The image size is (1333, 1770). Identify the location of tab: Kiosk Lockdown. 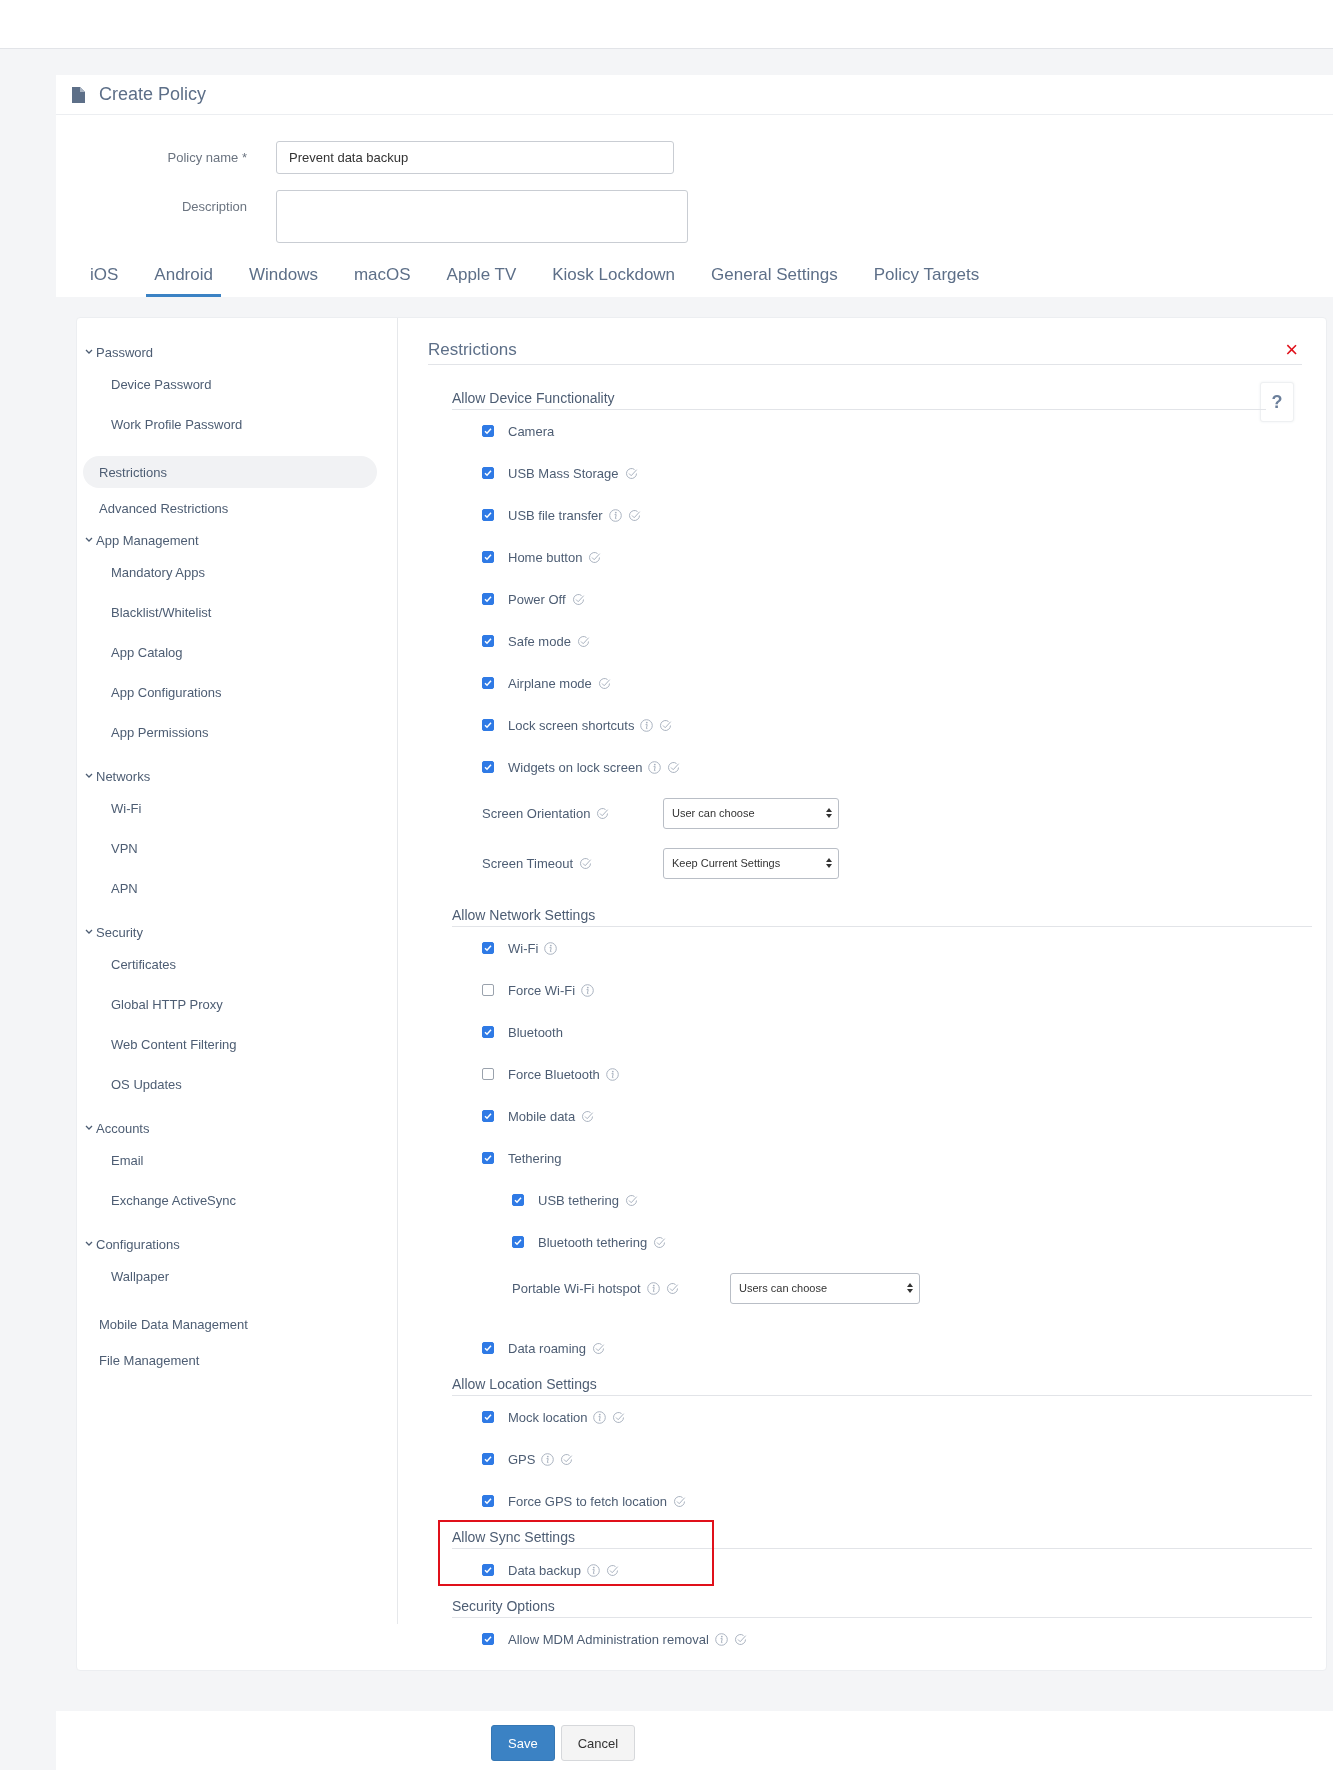
(614, 278).